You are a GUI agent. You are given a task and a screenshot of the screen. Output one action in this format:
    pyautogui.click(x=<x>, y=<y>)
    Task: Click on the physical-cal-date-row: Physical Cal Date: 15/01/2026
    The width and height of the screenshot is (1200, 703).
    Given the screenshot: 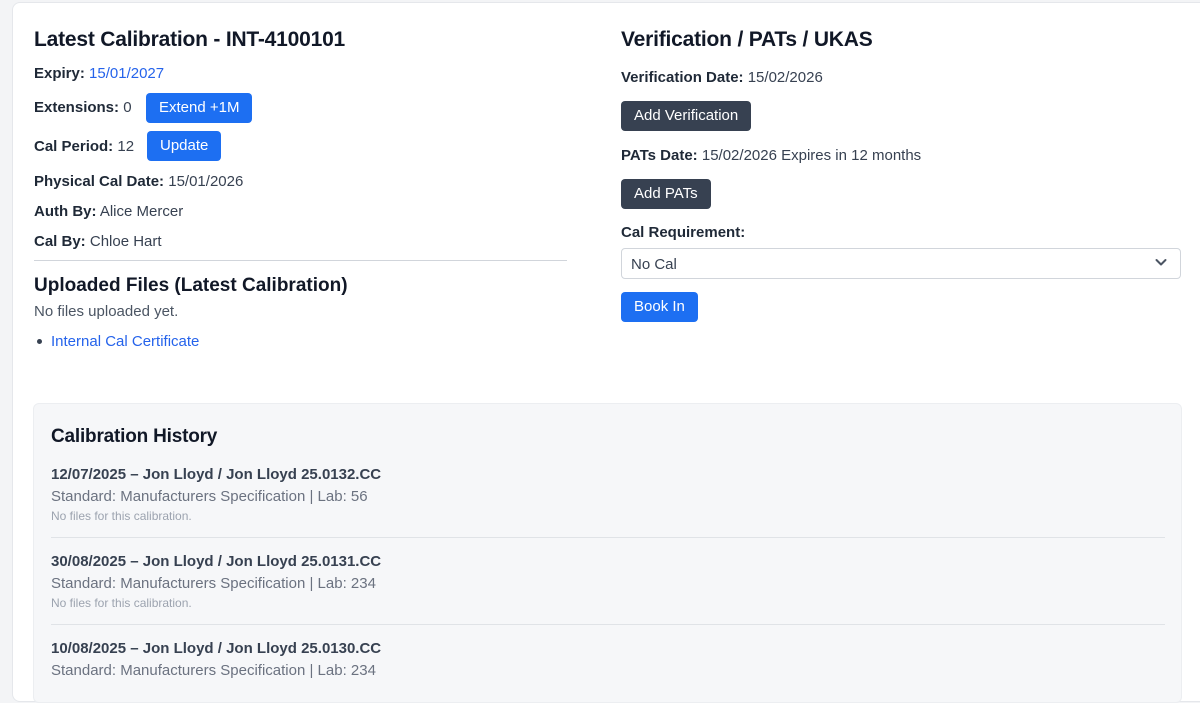 What is the action you would take?
    pyautogui.click(x=138, y=181)
    